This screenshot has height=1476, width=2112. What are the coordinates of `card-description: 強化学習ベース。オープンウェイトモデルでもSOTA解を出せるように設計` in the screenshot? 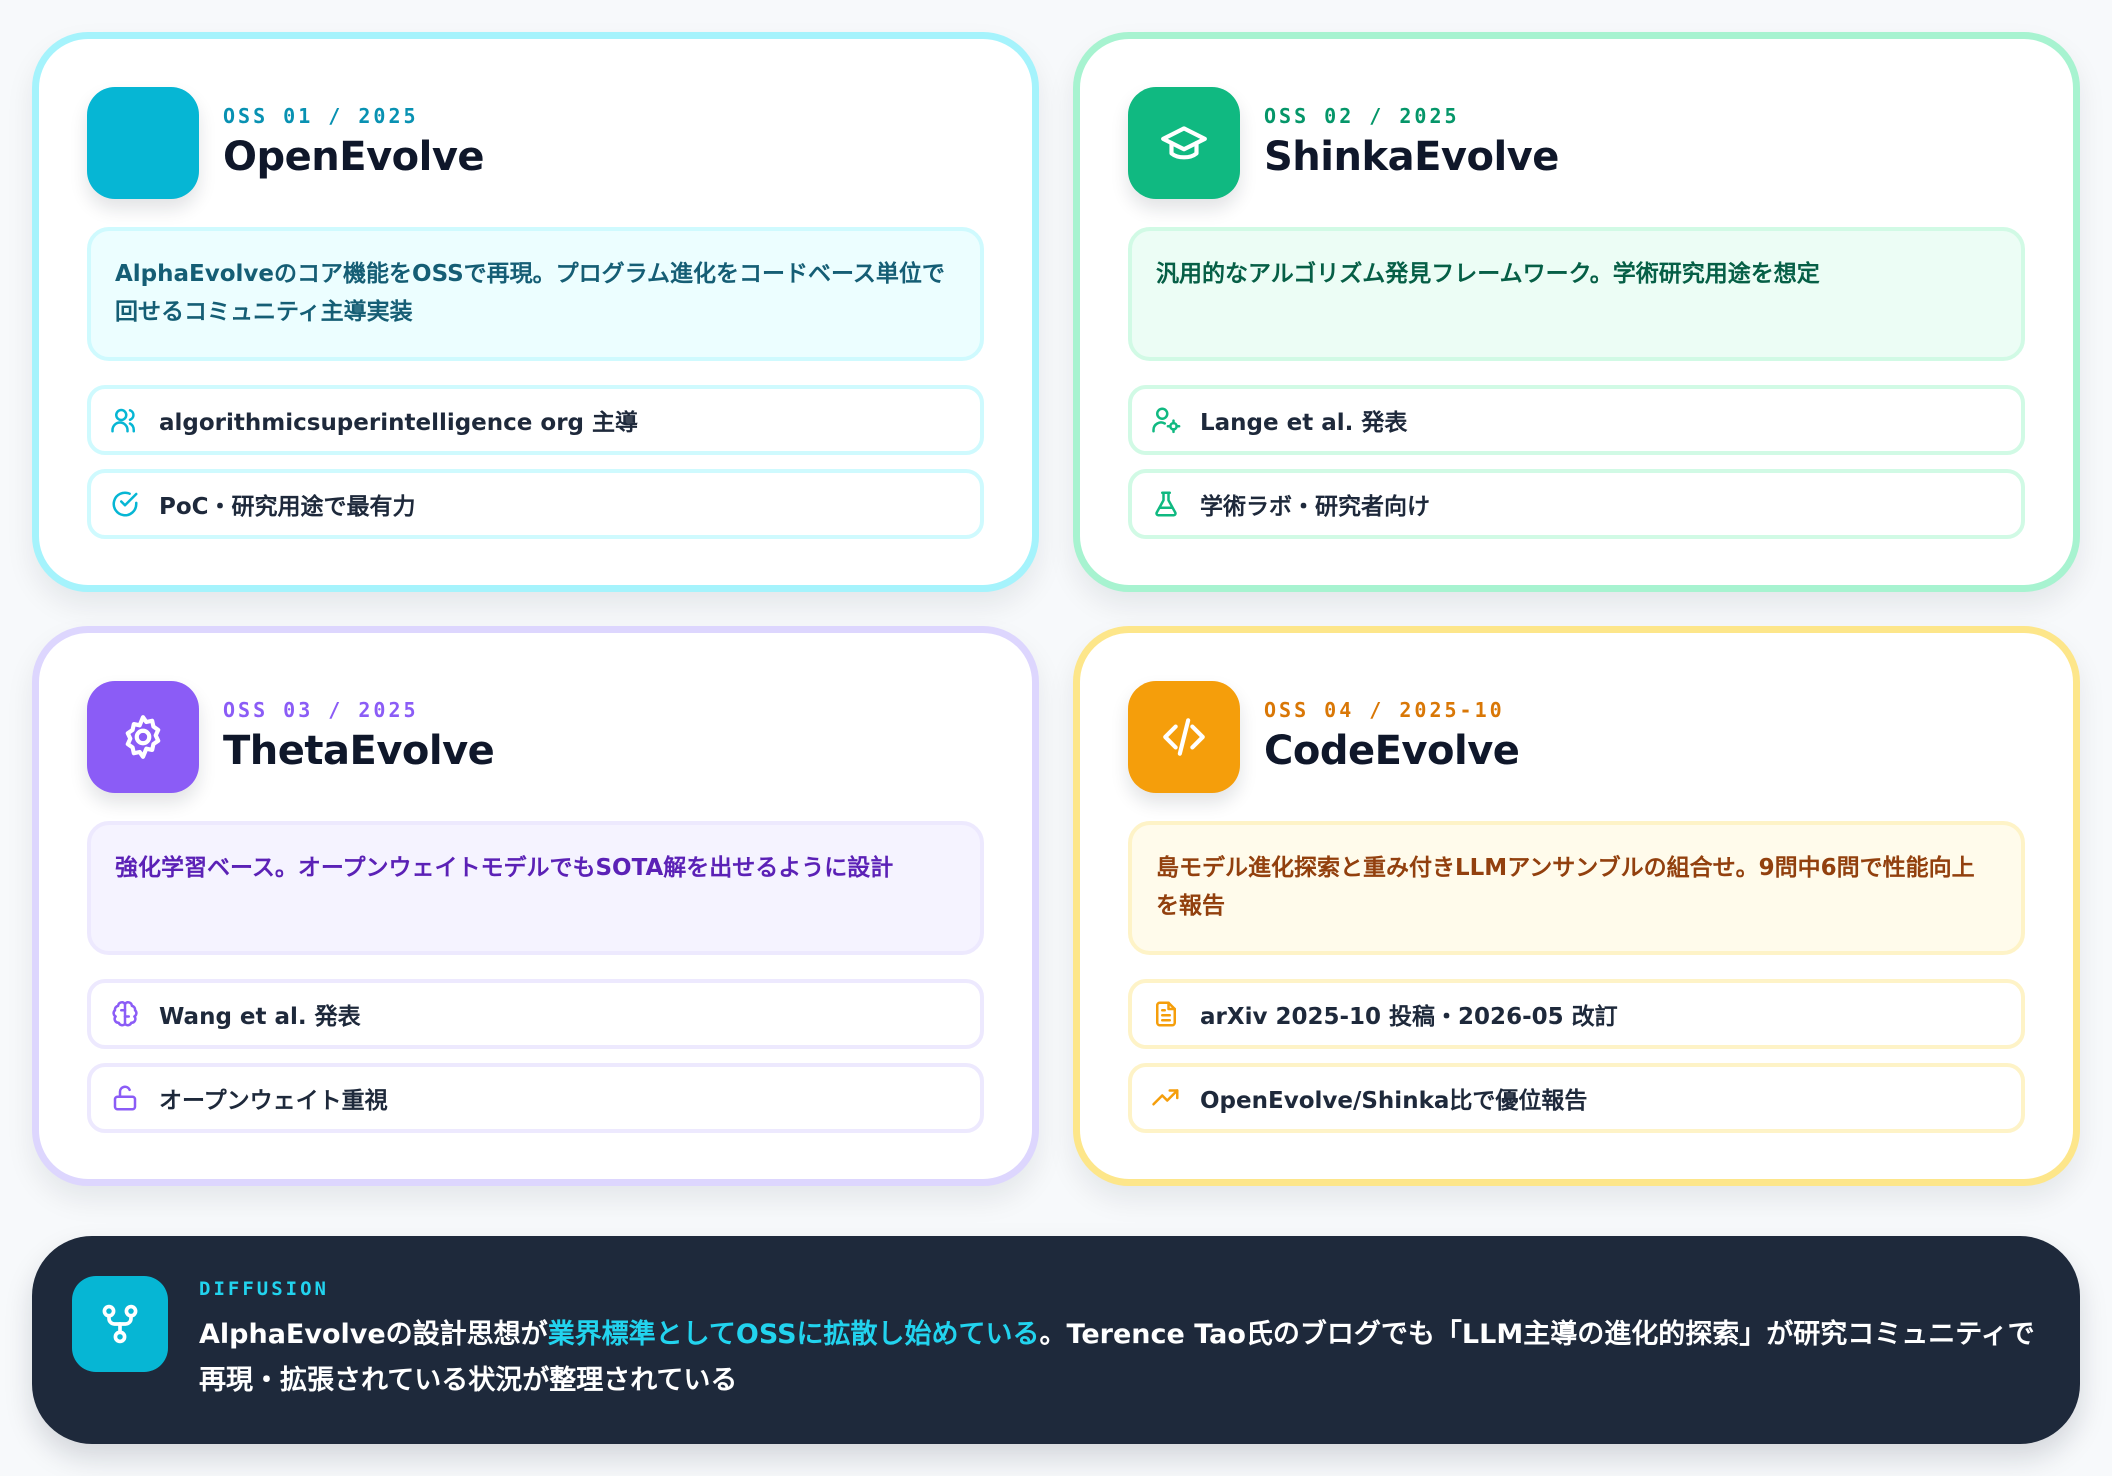 It's located at (535, 888).